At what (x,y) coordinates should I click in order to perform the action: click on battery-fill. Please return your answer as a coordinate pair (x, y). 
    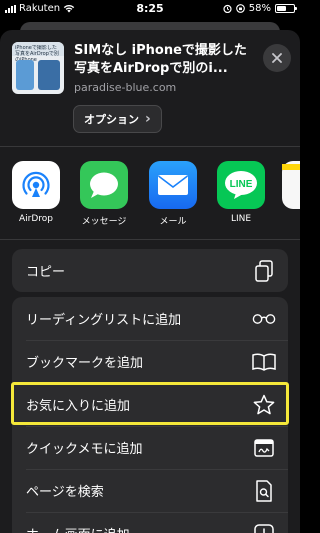
    Looking at the image, I should click on (282, 8).